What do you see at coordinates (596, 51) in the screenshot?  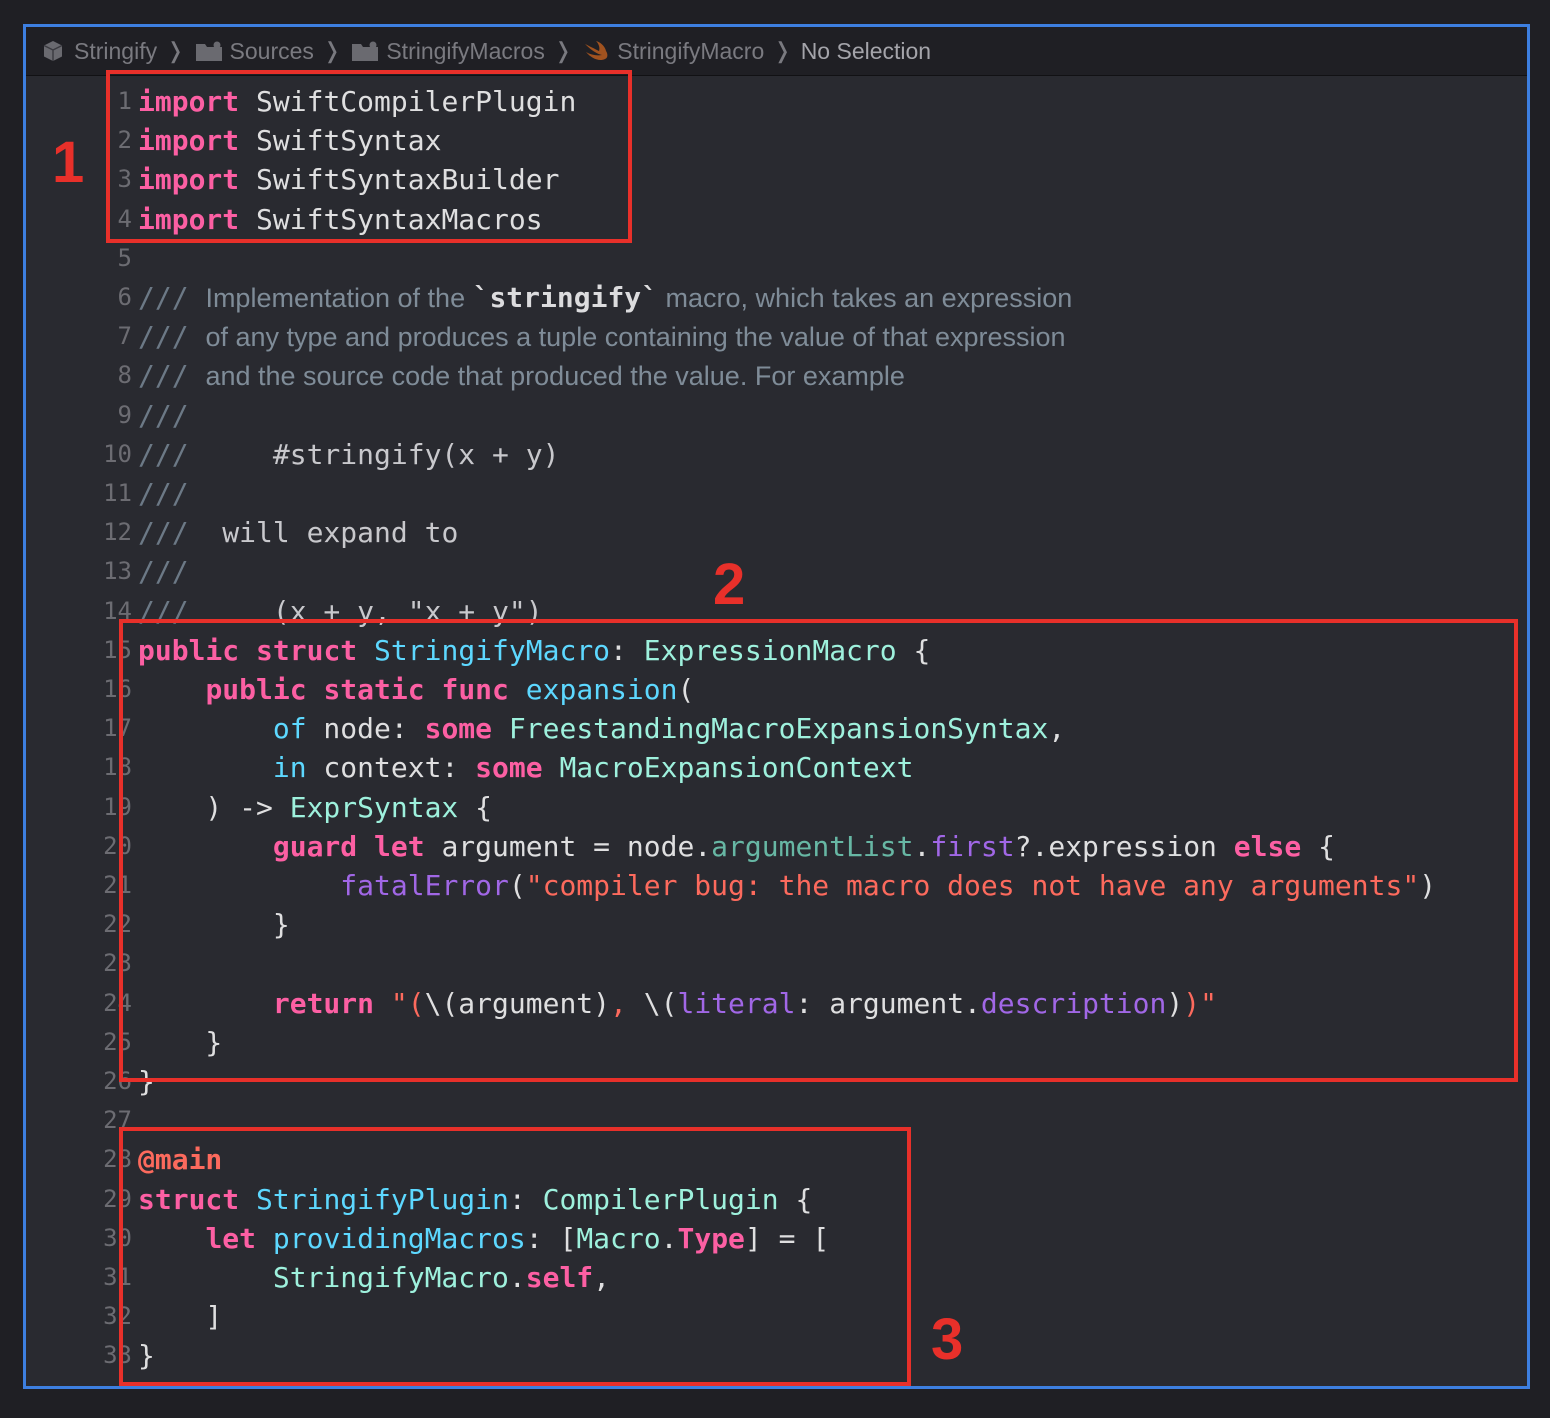 I see `swift-icon` at bounding box center [596, 51].